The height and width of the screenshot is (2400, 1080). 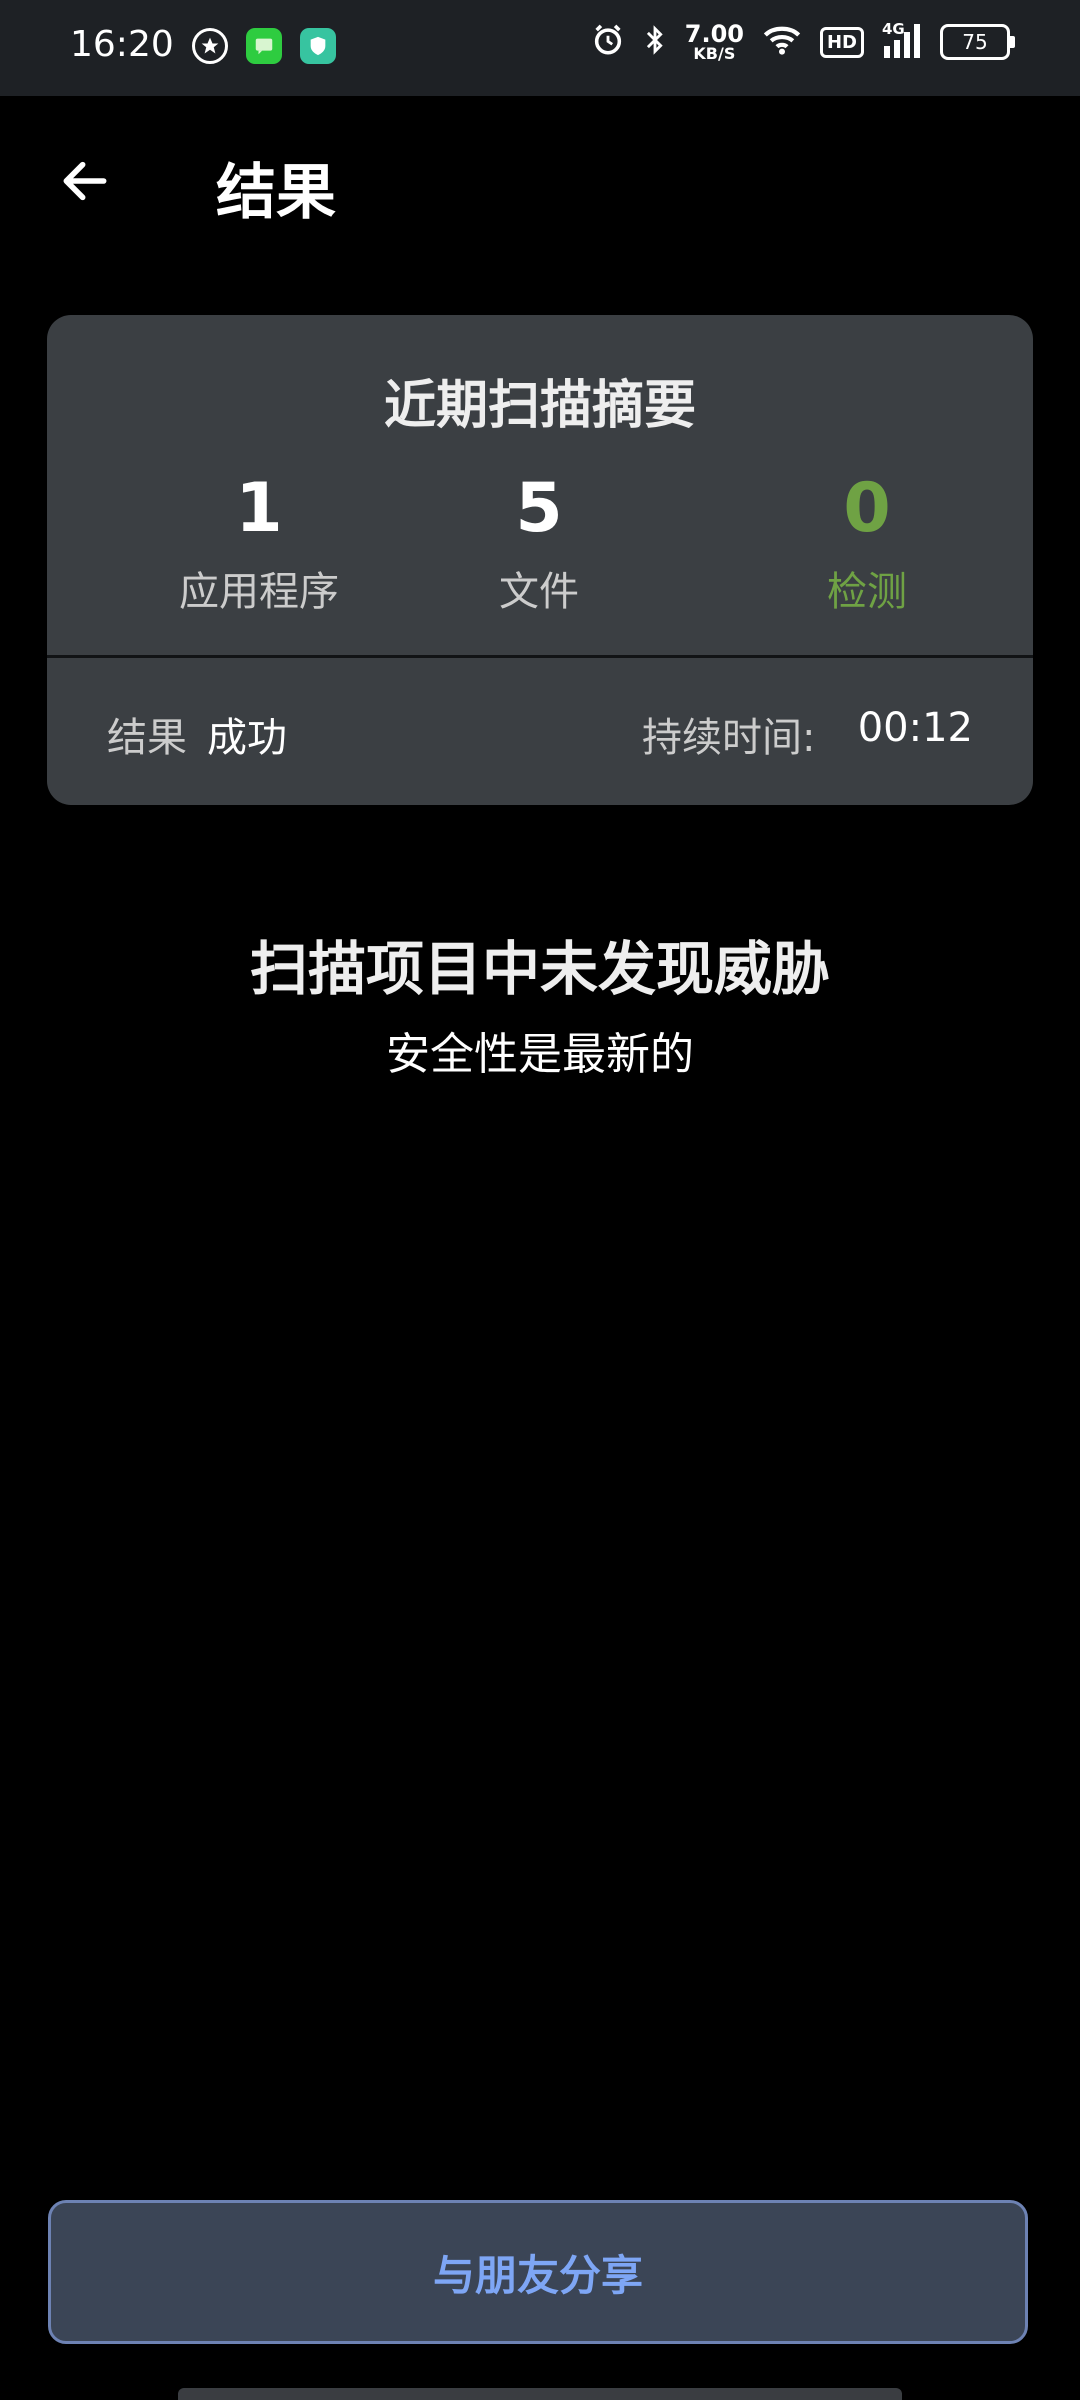 I want to click on page-title: 结果, so click(x=276, y=193).